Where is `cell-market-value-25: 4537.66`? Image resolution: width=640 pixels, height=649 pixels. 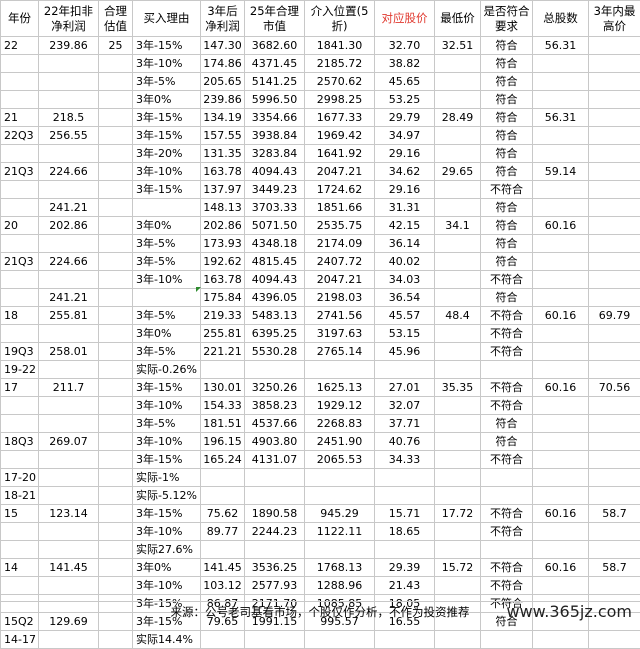 cell-market-value-25: 4537.66 is located at coordinates (275, 424).